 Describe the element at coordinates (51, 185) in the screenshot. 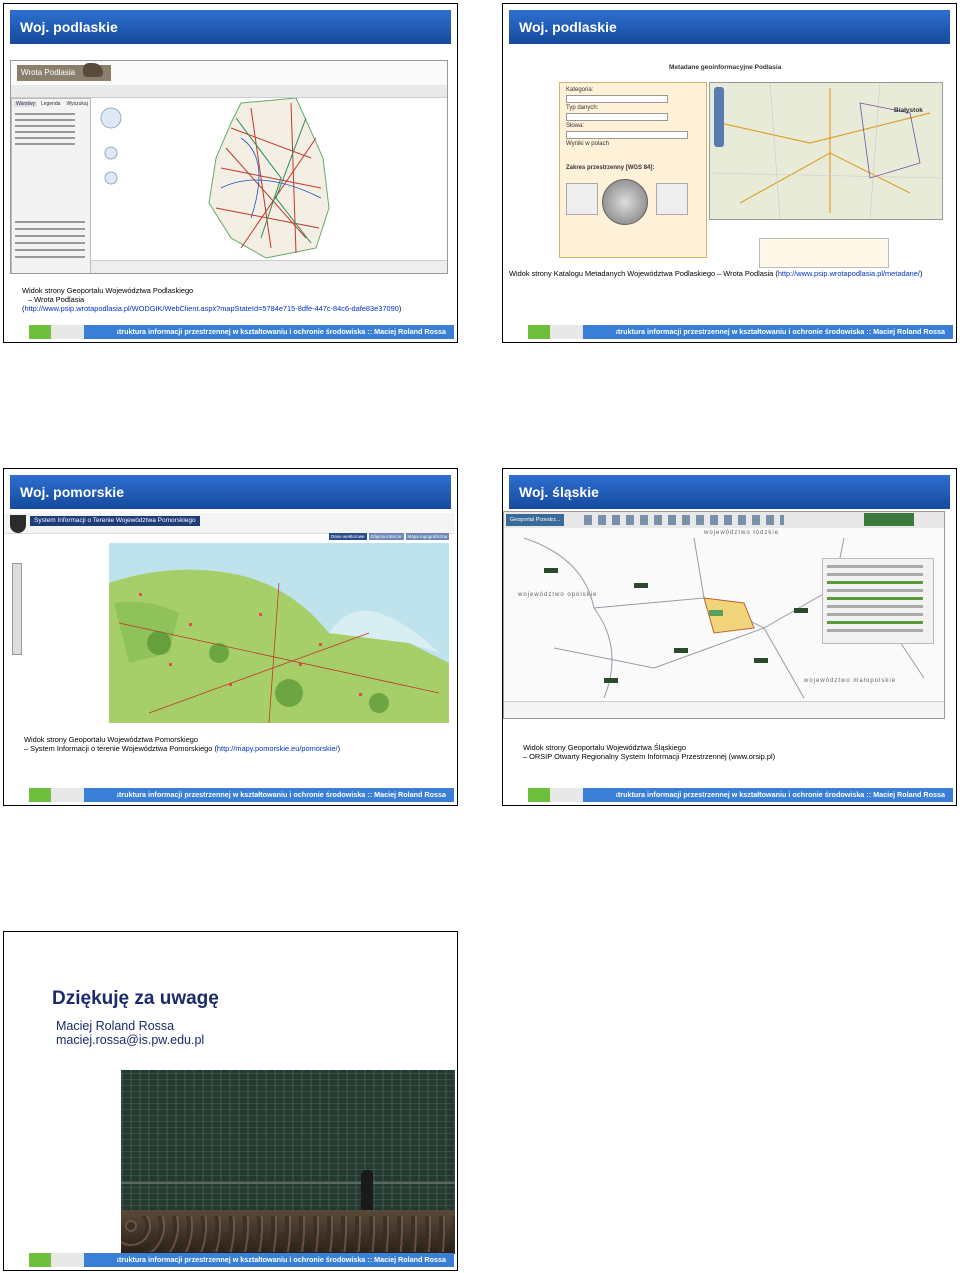

I see `layers-panel: Warstwy Legenda Wyszukaj` at that location.